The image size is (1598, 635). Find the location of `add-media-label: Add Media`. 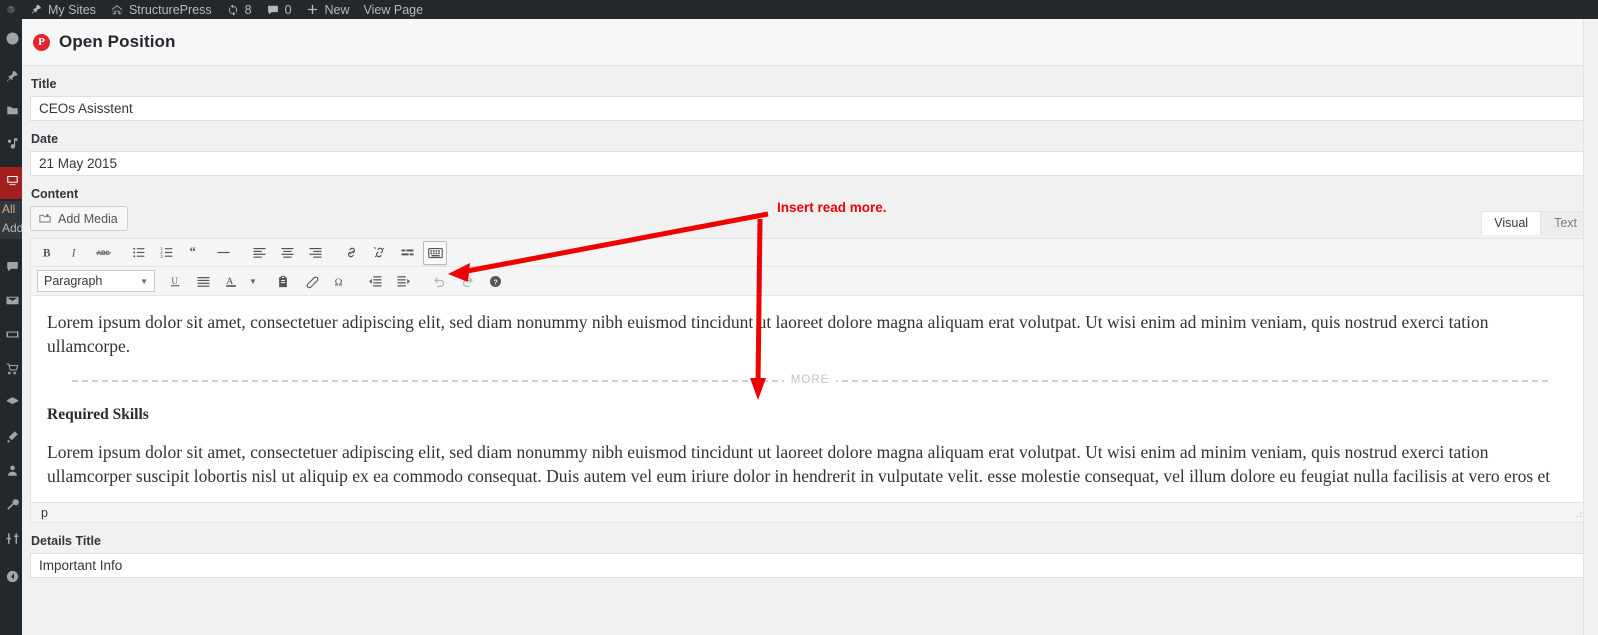

add-media-label: Add Media is located at coordinates (88, 218).